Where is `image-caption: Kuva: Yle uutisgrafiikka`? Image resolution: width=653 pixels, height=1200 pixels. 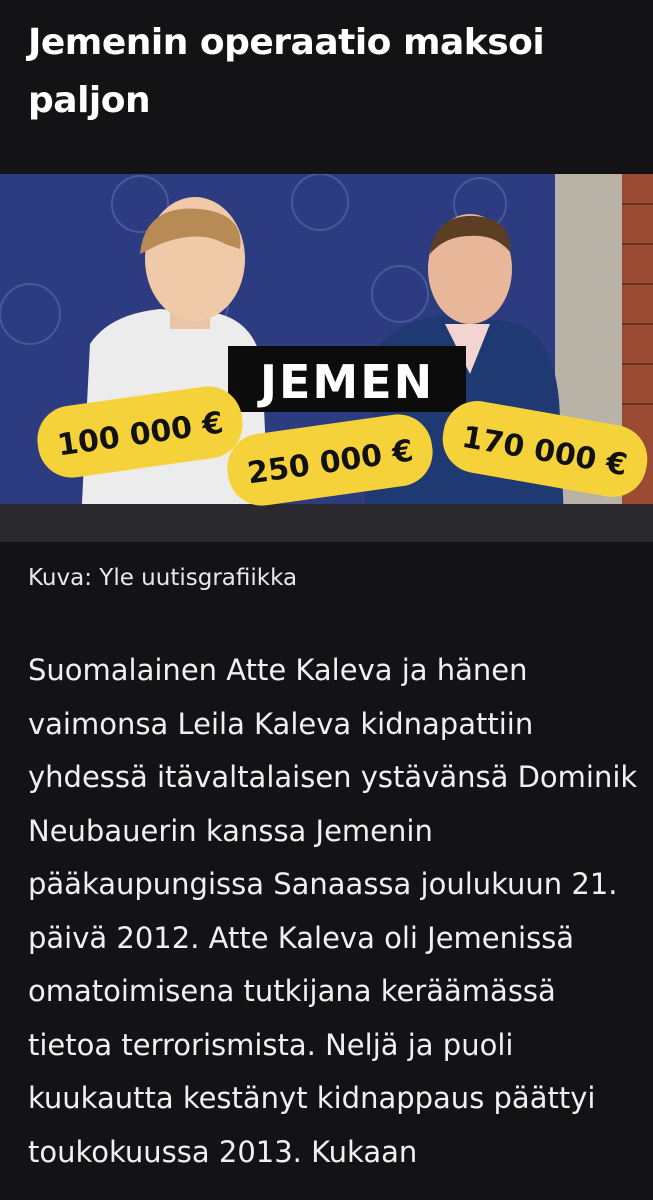
image-caption: Kuva: Yle uutisgrafiikka is located at coordinates (163, 578).